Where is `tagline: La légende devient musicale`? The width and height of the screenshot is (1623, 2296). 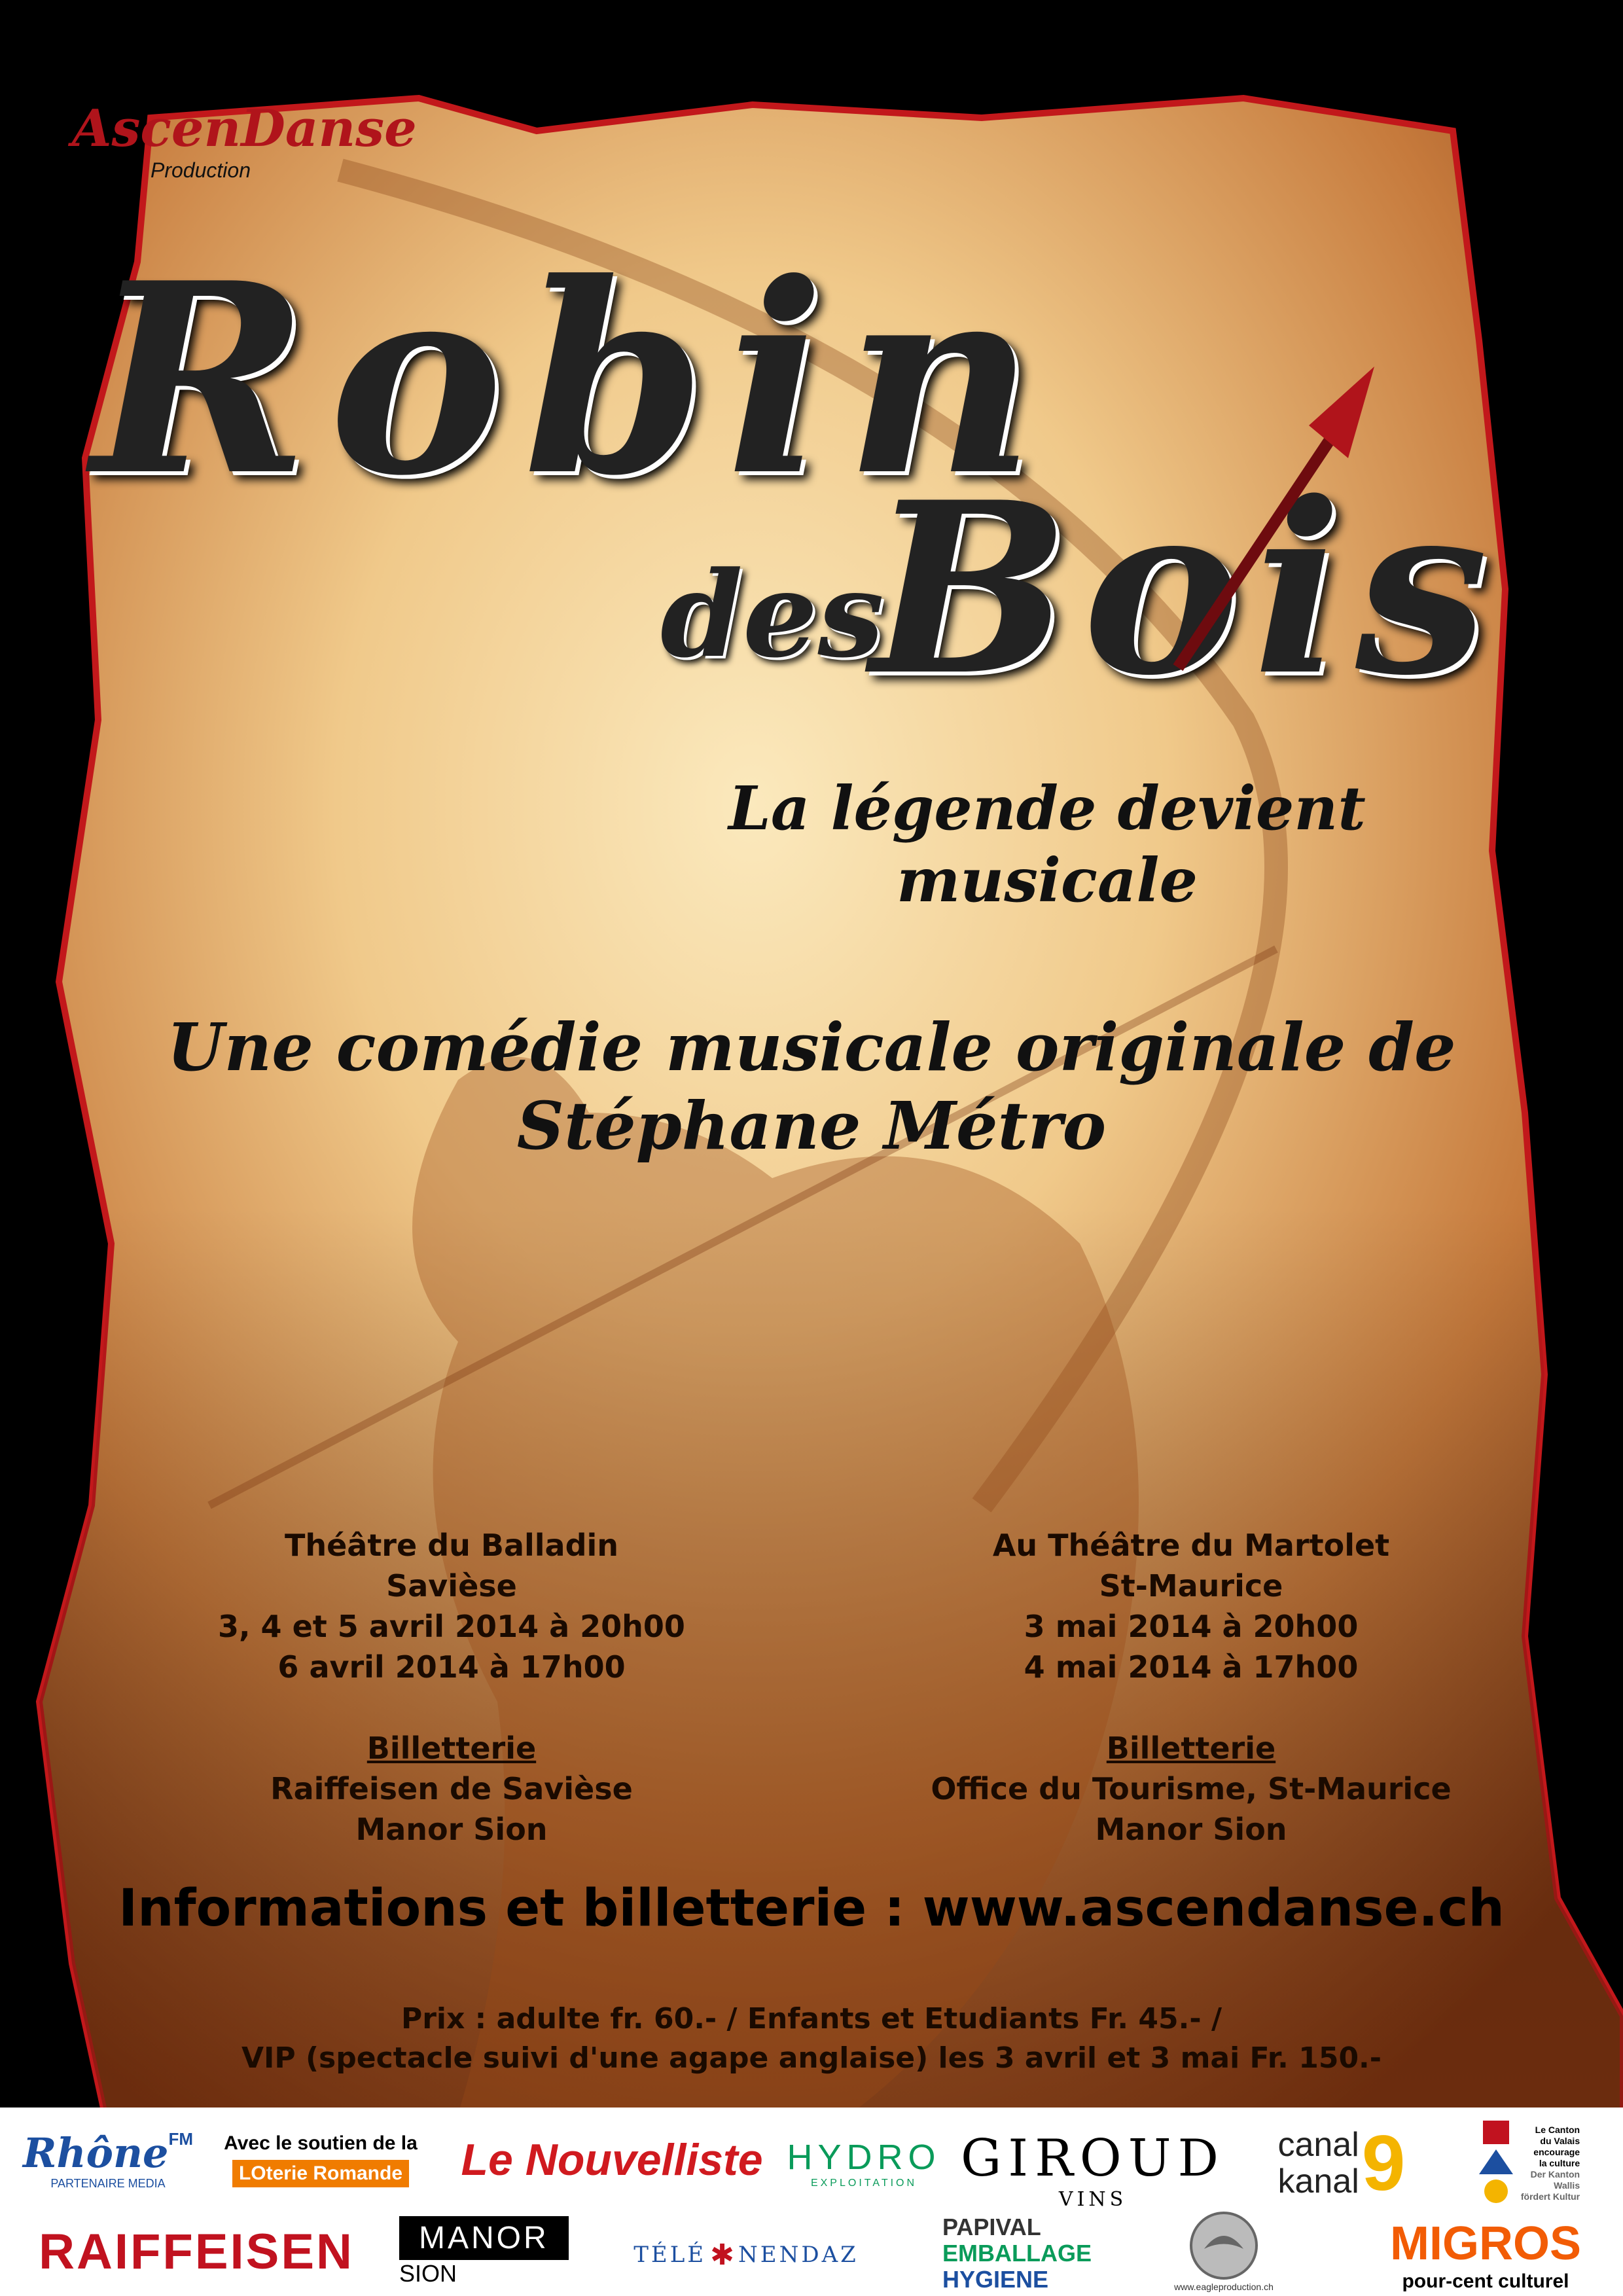 tagline: La légende devient musicale is located at coordinates (1047, 845).